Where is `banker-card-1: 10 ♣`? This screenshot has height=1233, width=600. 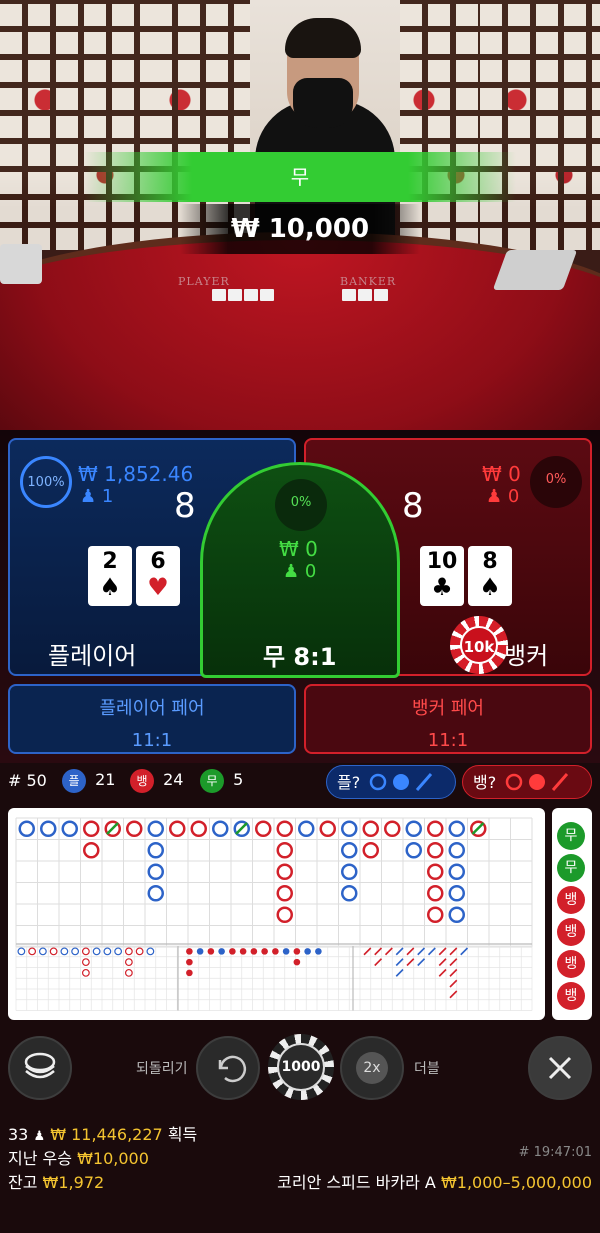 banker-card-1: 10 ♣ is located at coordinates (442, 576).